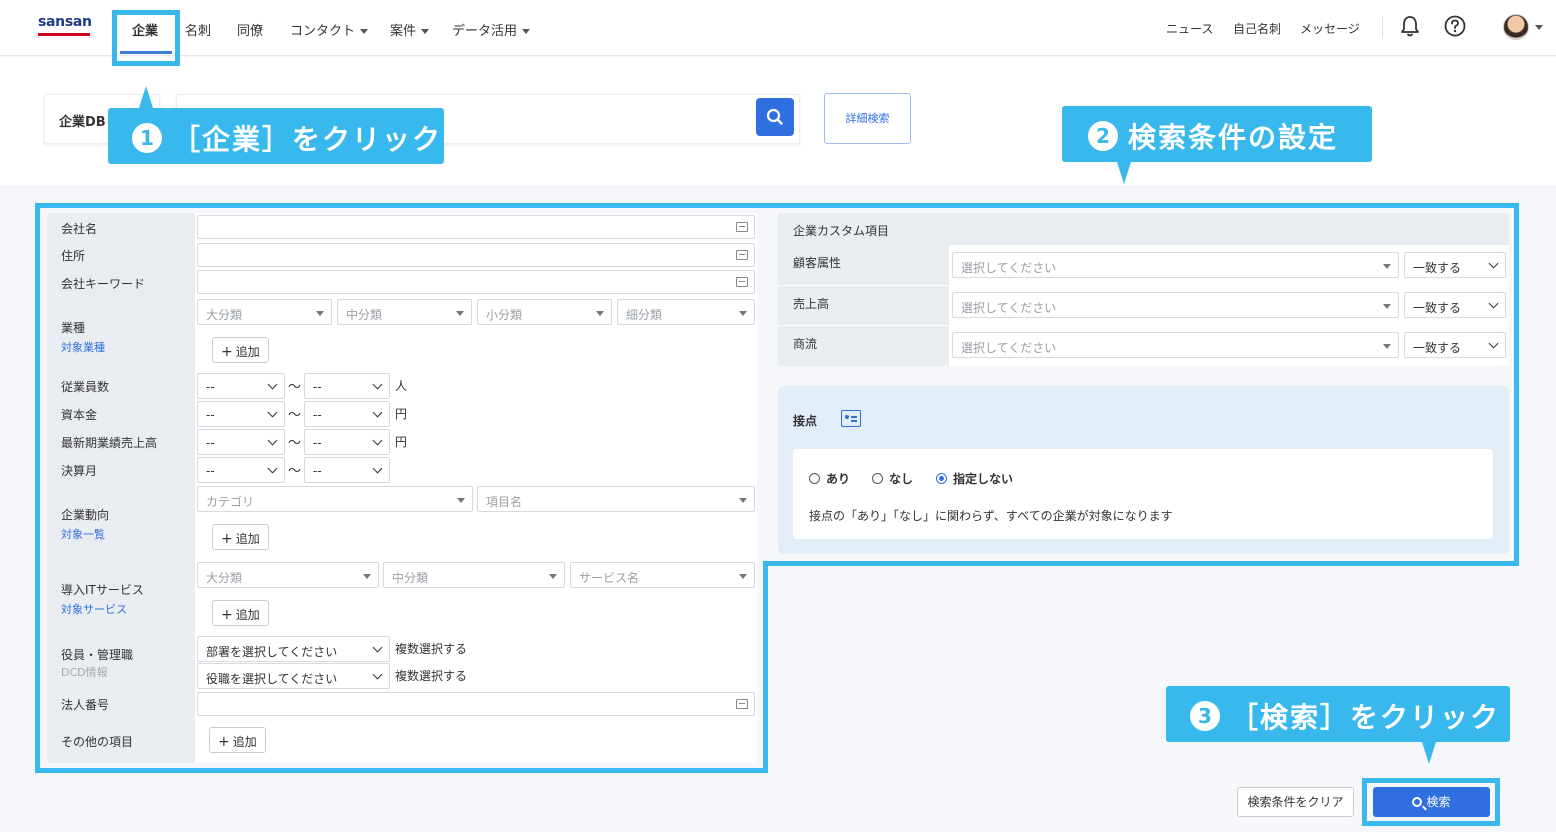  I want to click on callout-pointer, so click(1429, 753).